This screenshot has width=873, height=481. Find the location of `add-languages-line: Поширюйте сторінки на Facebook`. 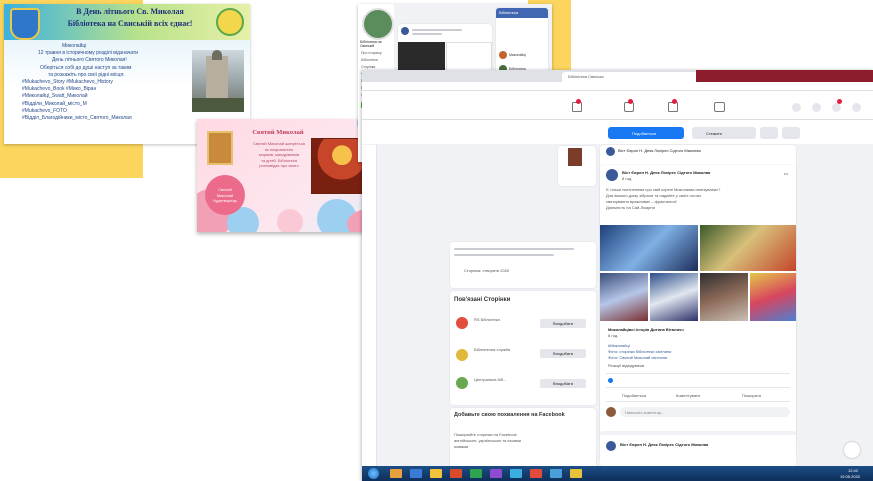

add-languages-line: Поширюйте сторінки на Facebook is located at coordinates (485, 434).